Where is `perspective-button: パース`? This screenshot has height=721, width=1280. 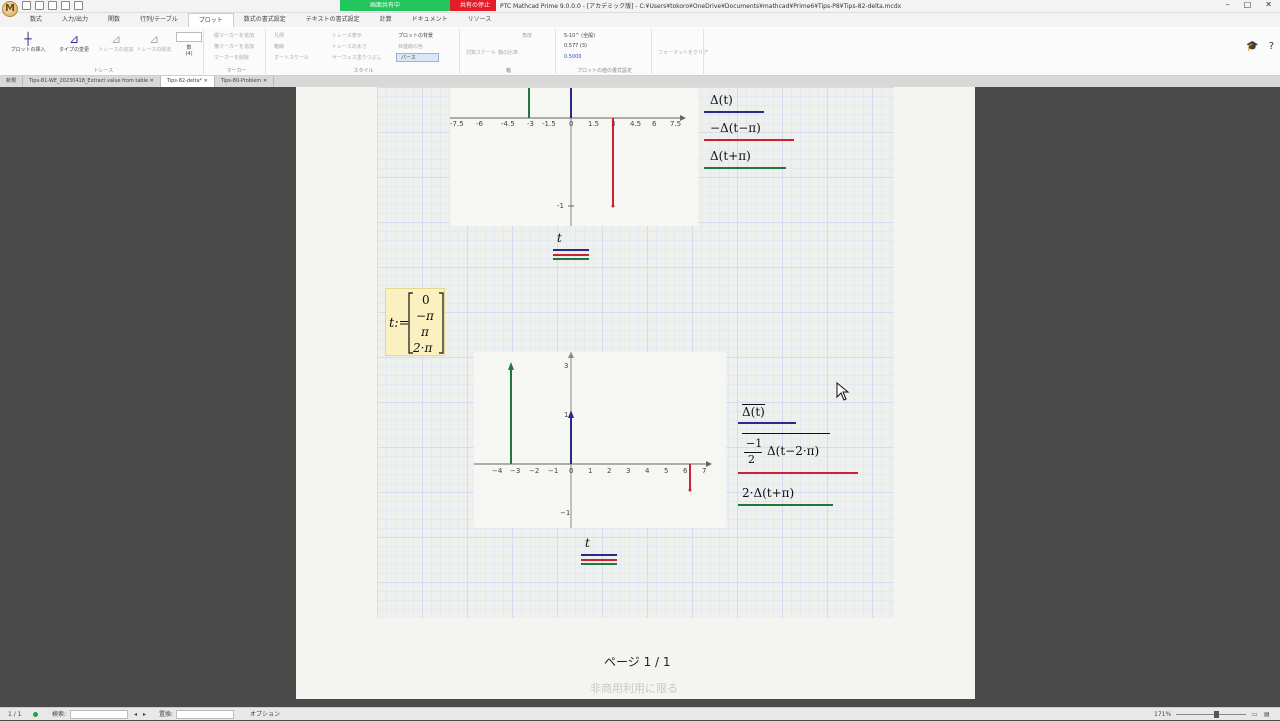 perspective-button: パース is located at coordinates (417, 57).